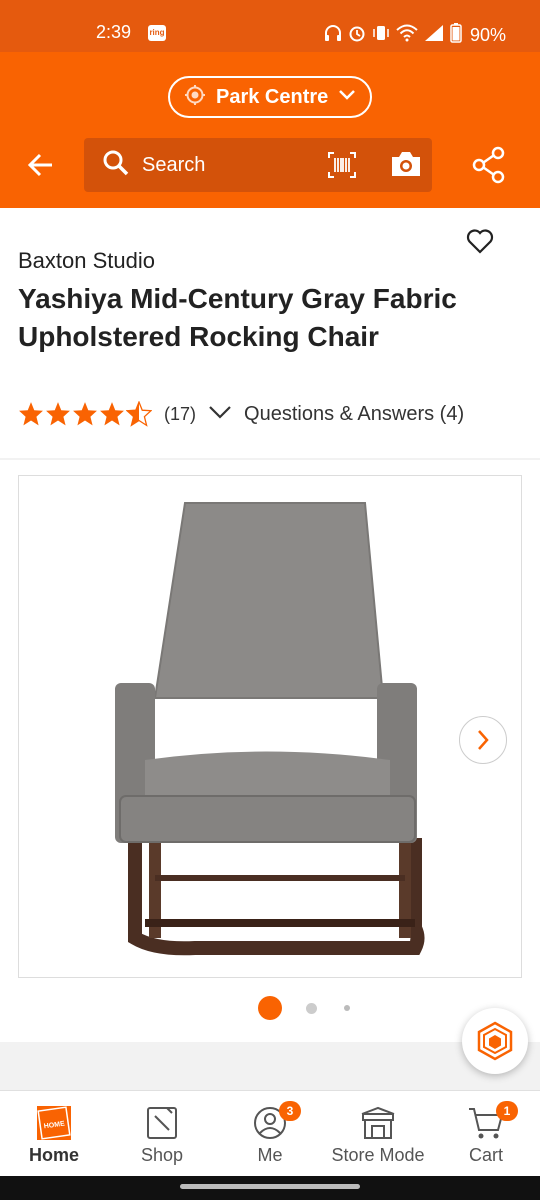 This screenshot has width=540, height=1200. I want to click on ring-app-icon: ring, so click(157, 33).